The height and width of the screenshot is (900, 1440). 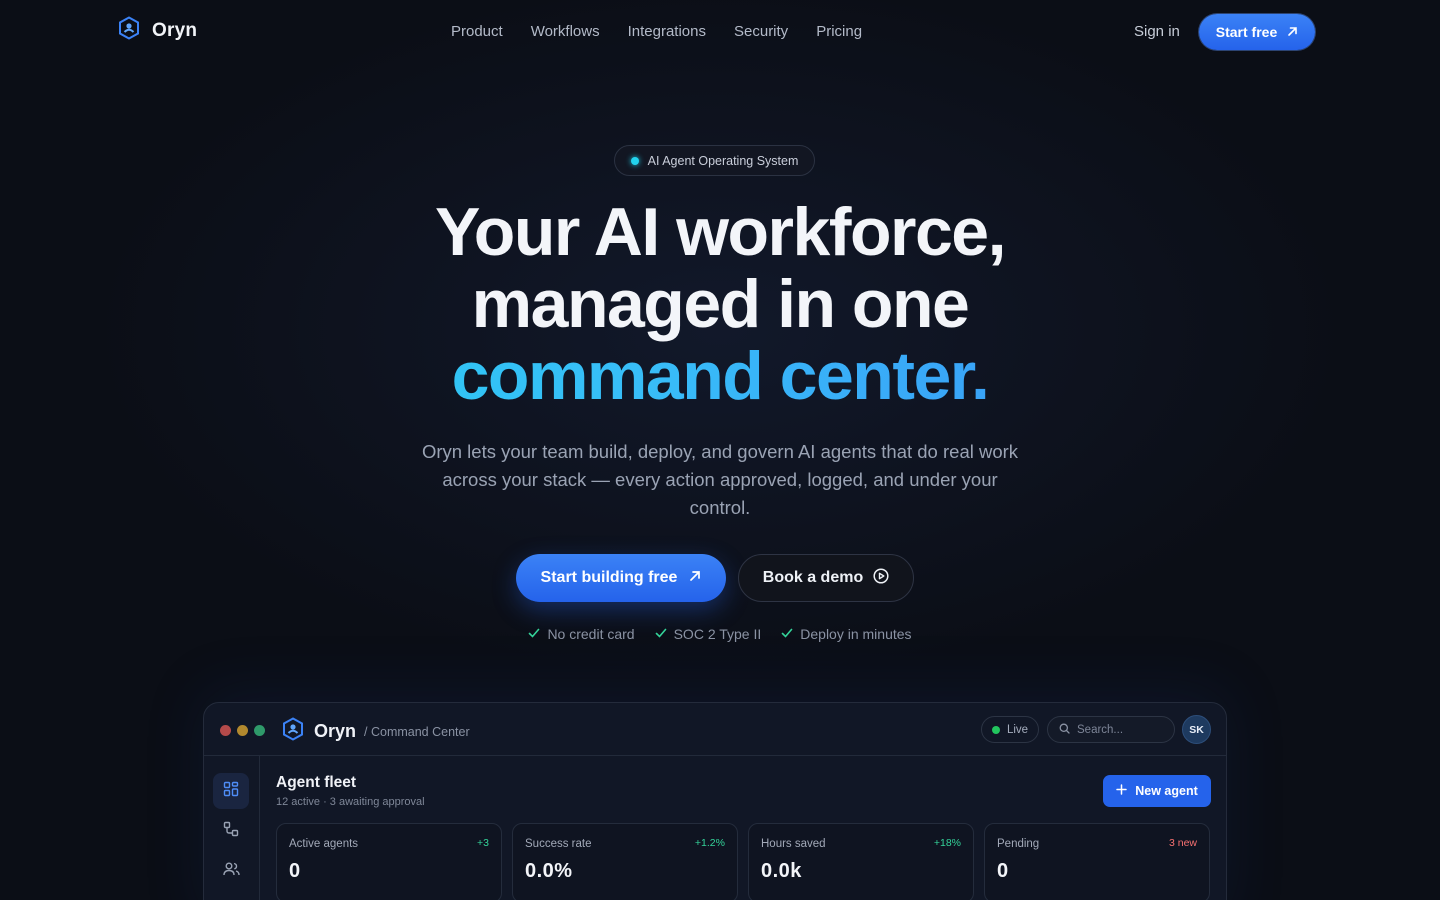 What do you see at coordinates (721, 232) in the screenshot?
I see `headline-line-1: Your AI workforce,` at bounding box center [721, 232].